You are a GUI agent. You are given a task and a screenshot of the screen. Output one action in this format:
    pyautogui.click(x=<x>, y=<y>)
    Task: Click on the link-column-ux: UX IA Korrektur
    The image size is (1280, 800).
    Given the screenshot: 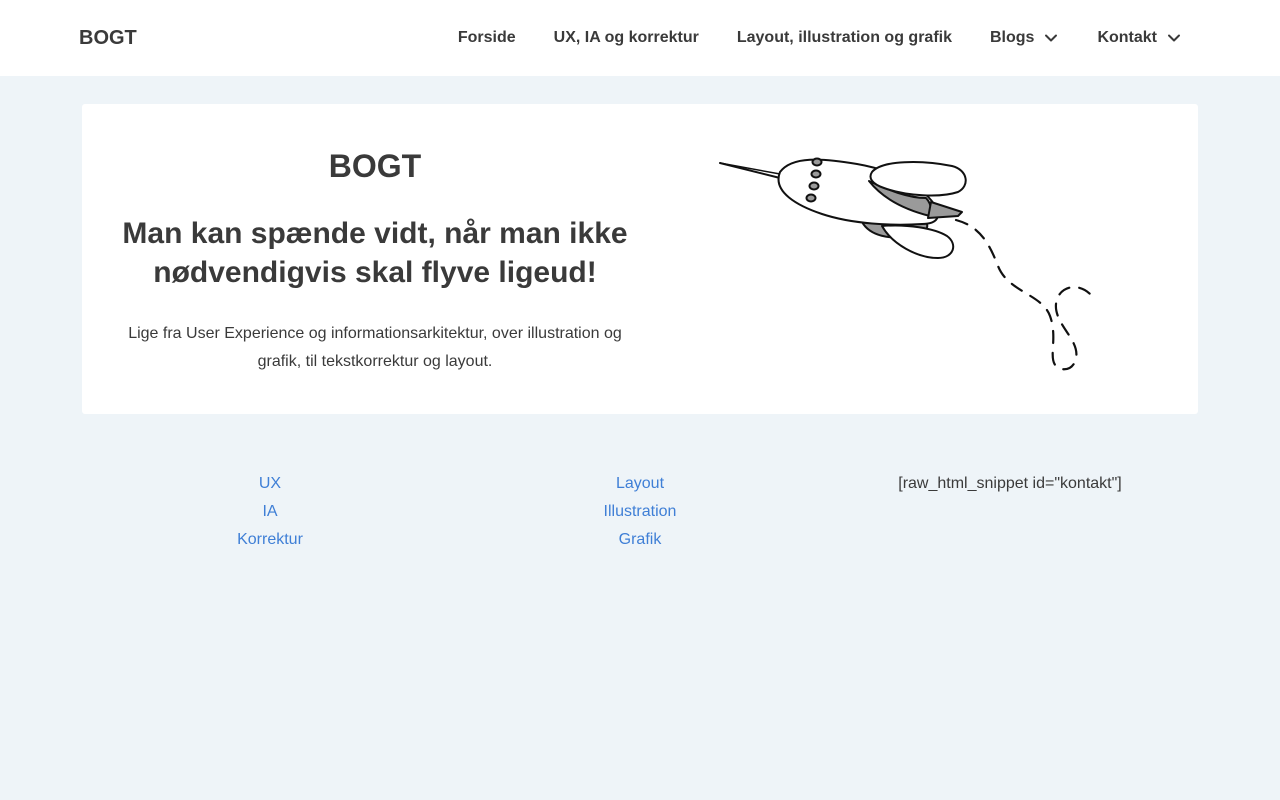 What is the action you would take?
    pyautogui.click(x=270, y=512)
    